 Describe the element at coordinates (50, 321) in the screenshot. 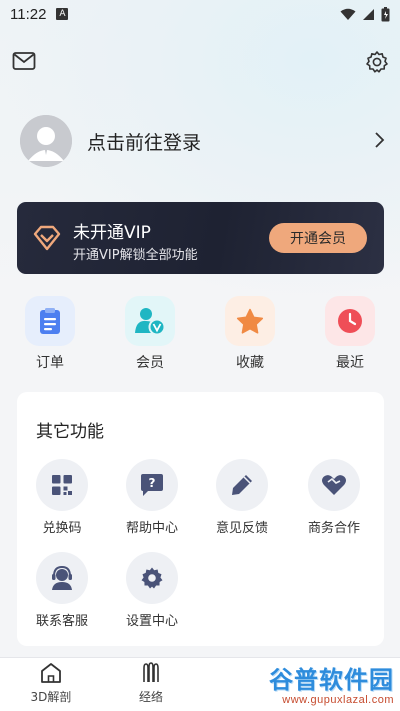

I see `order-clipboard-icon` at that location.